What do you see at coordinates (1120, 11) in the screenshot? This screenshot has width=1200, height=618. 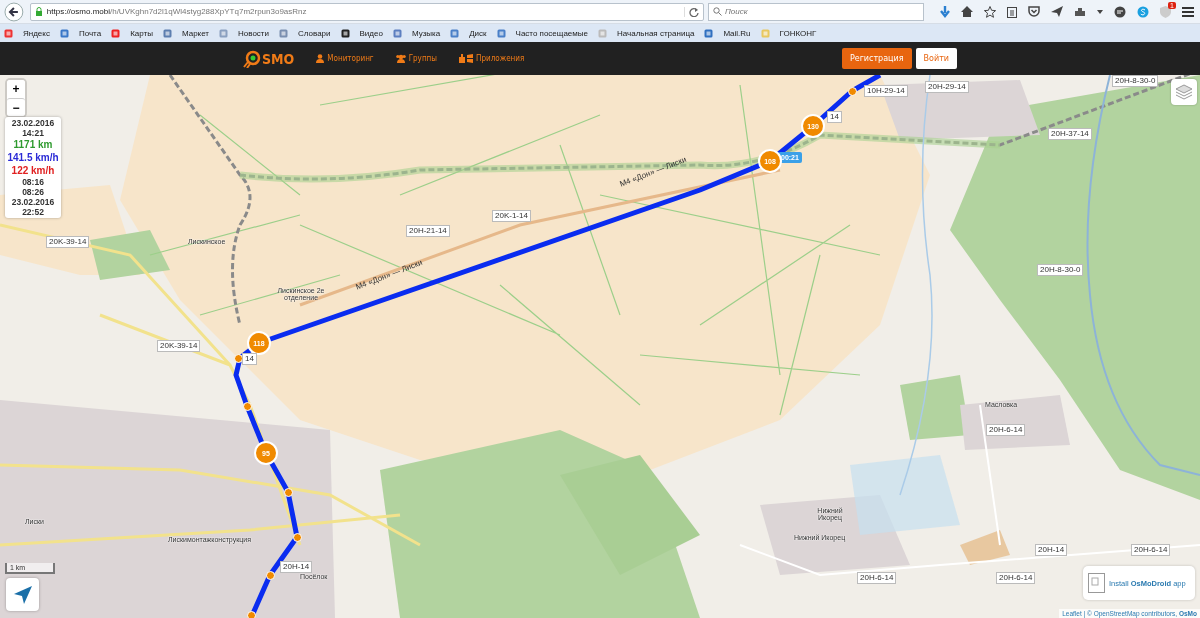 I see `chat-icon` at bounding box center [1120, 11].